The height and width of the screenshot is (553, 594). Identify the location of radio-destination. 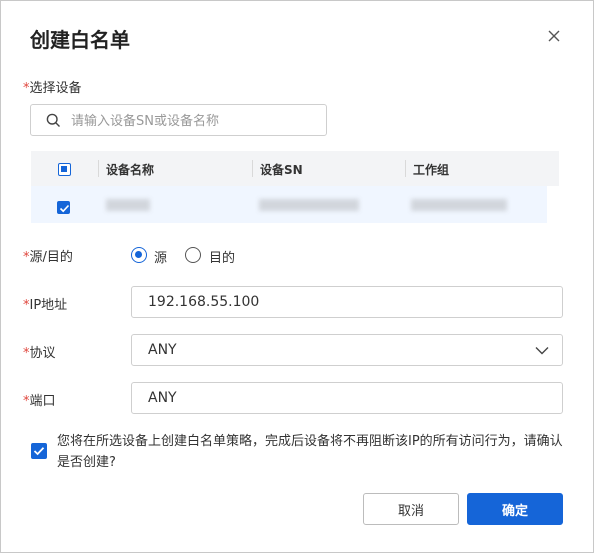
(193, 255).